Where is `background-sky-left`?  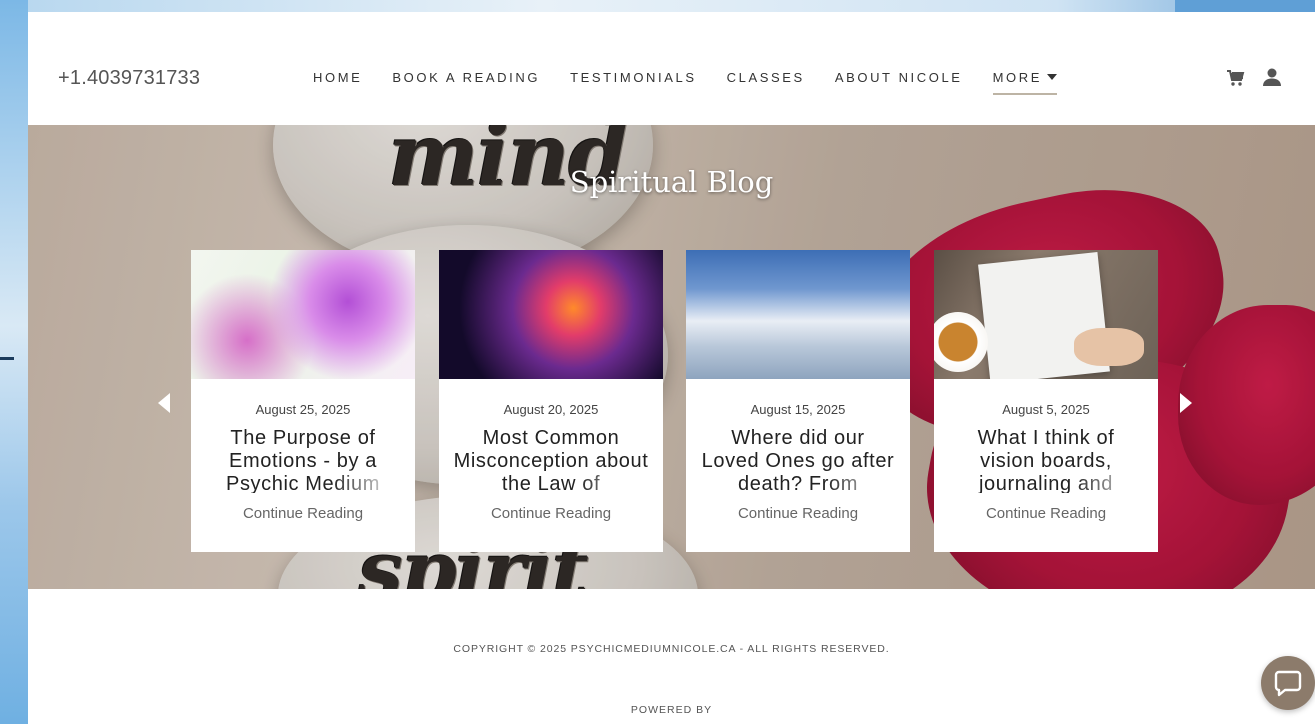 background-sky-left is located at coordinates (14, 362).